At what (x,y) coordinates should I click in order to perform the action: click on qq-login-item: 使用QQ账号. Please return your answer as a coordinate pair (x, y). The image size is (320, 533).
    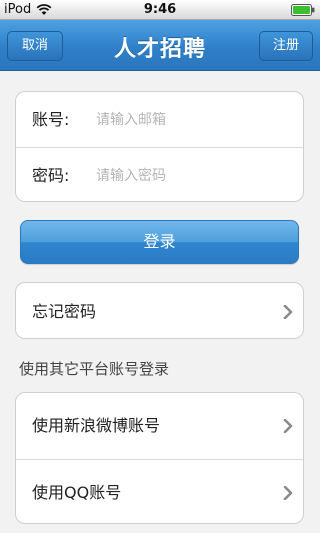
    Looking at the image, I should click on (159, 491).